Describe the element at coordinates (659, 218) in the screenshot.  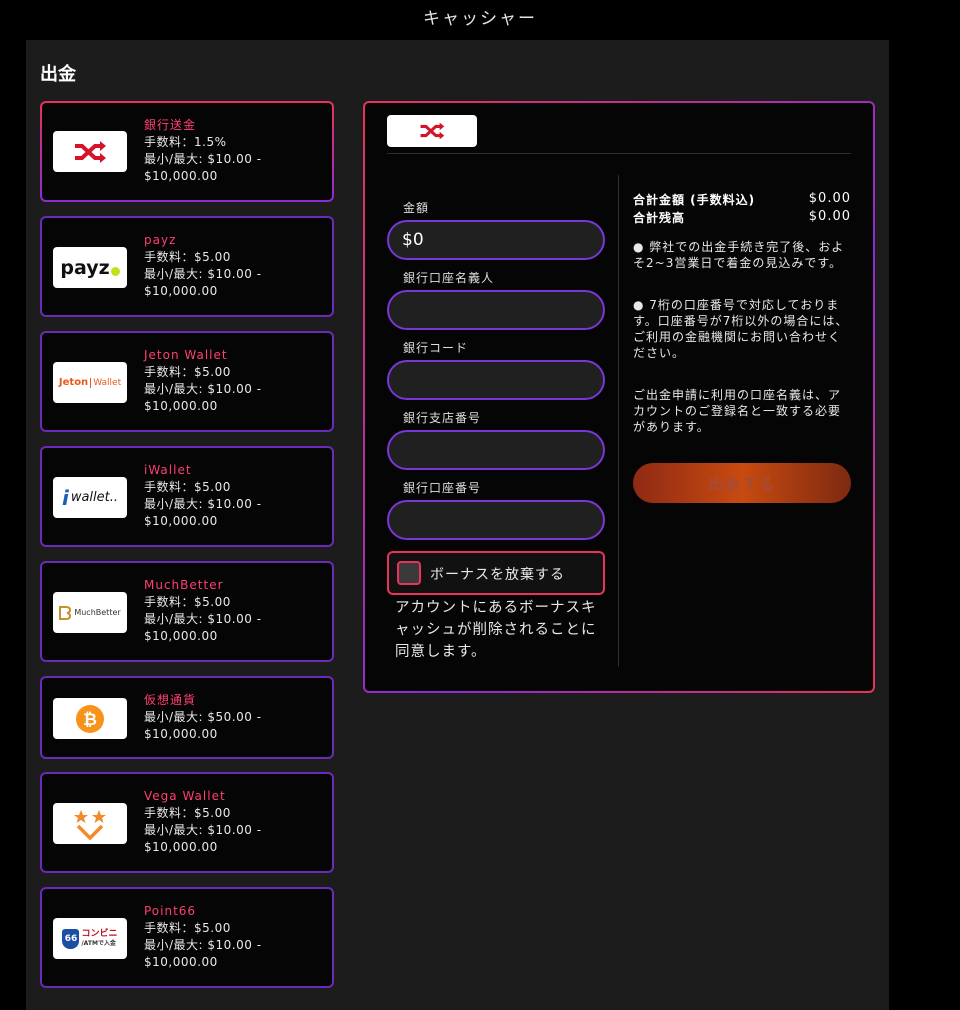
I see `total-balance-label: 合計残高` at that location.